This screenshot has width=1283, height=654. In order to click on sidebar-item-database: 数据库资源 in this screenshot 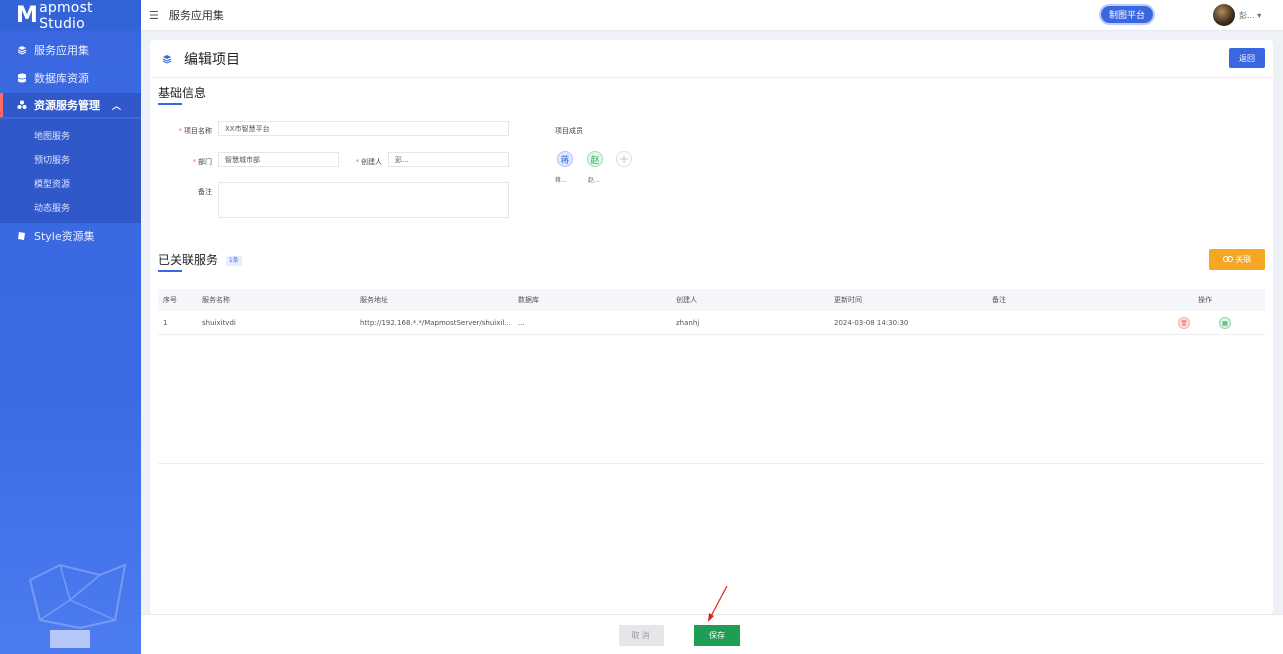, I will do `click(70, 78)`.